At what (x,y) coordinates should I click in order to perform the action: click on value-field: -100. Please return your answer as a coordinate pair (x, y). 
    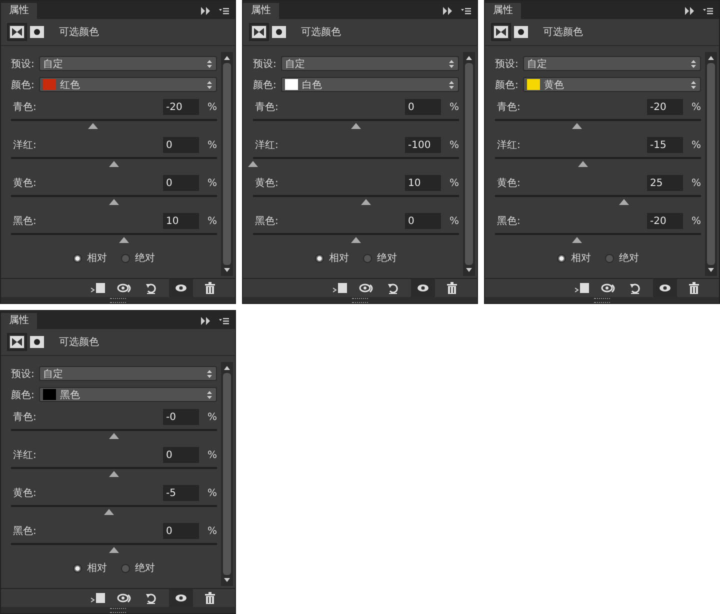
    Looking at the image, I should click on (423, 145).